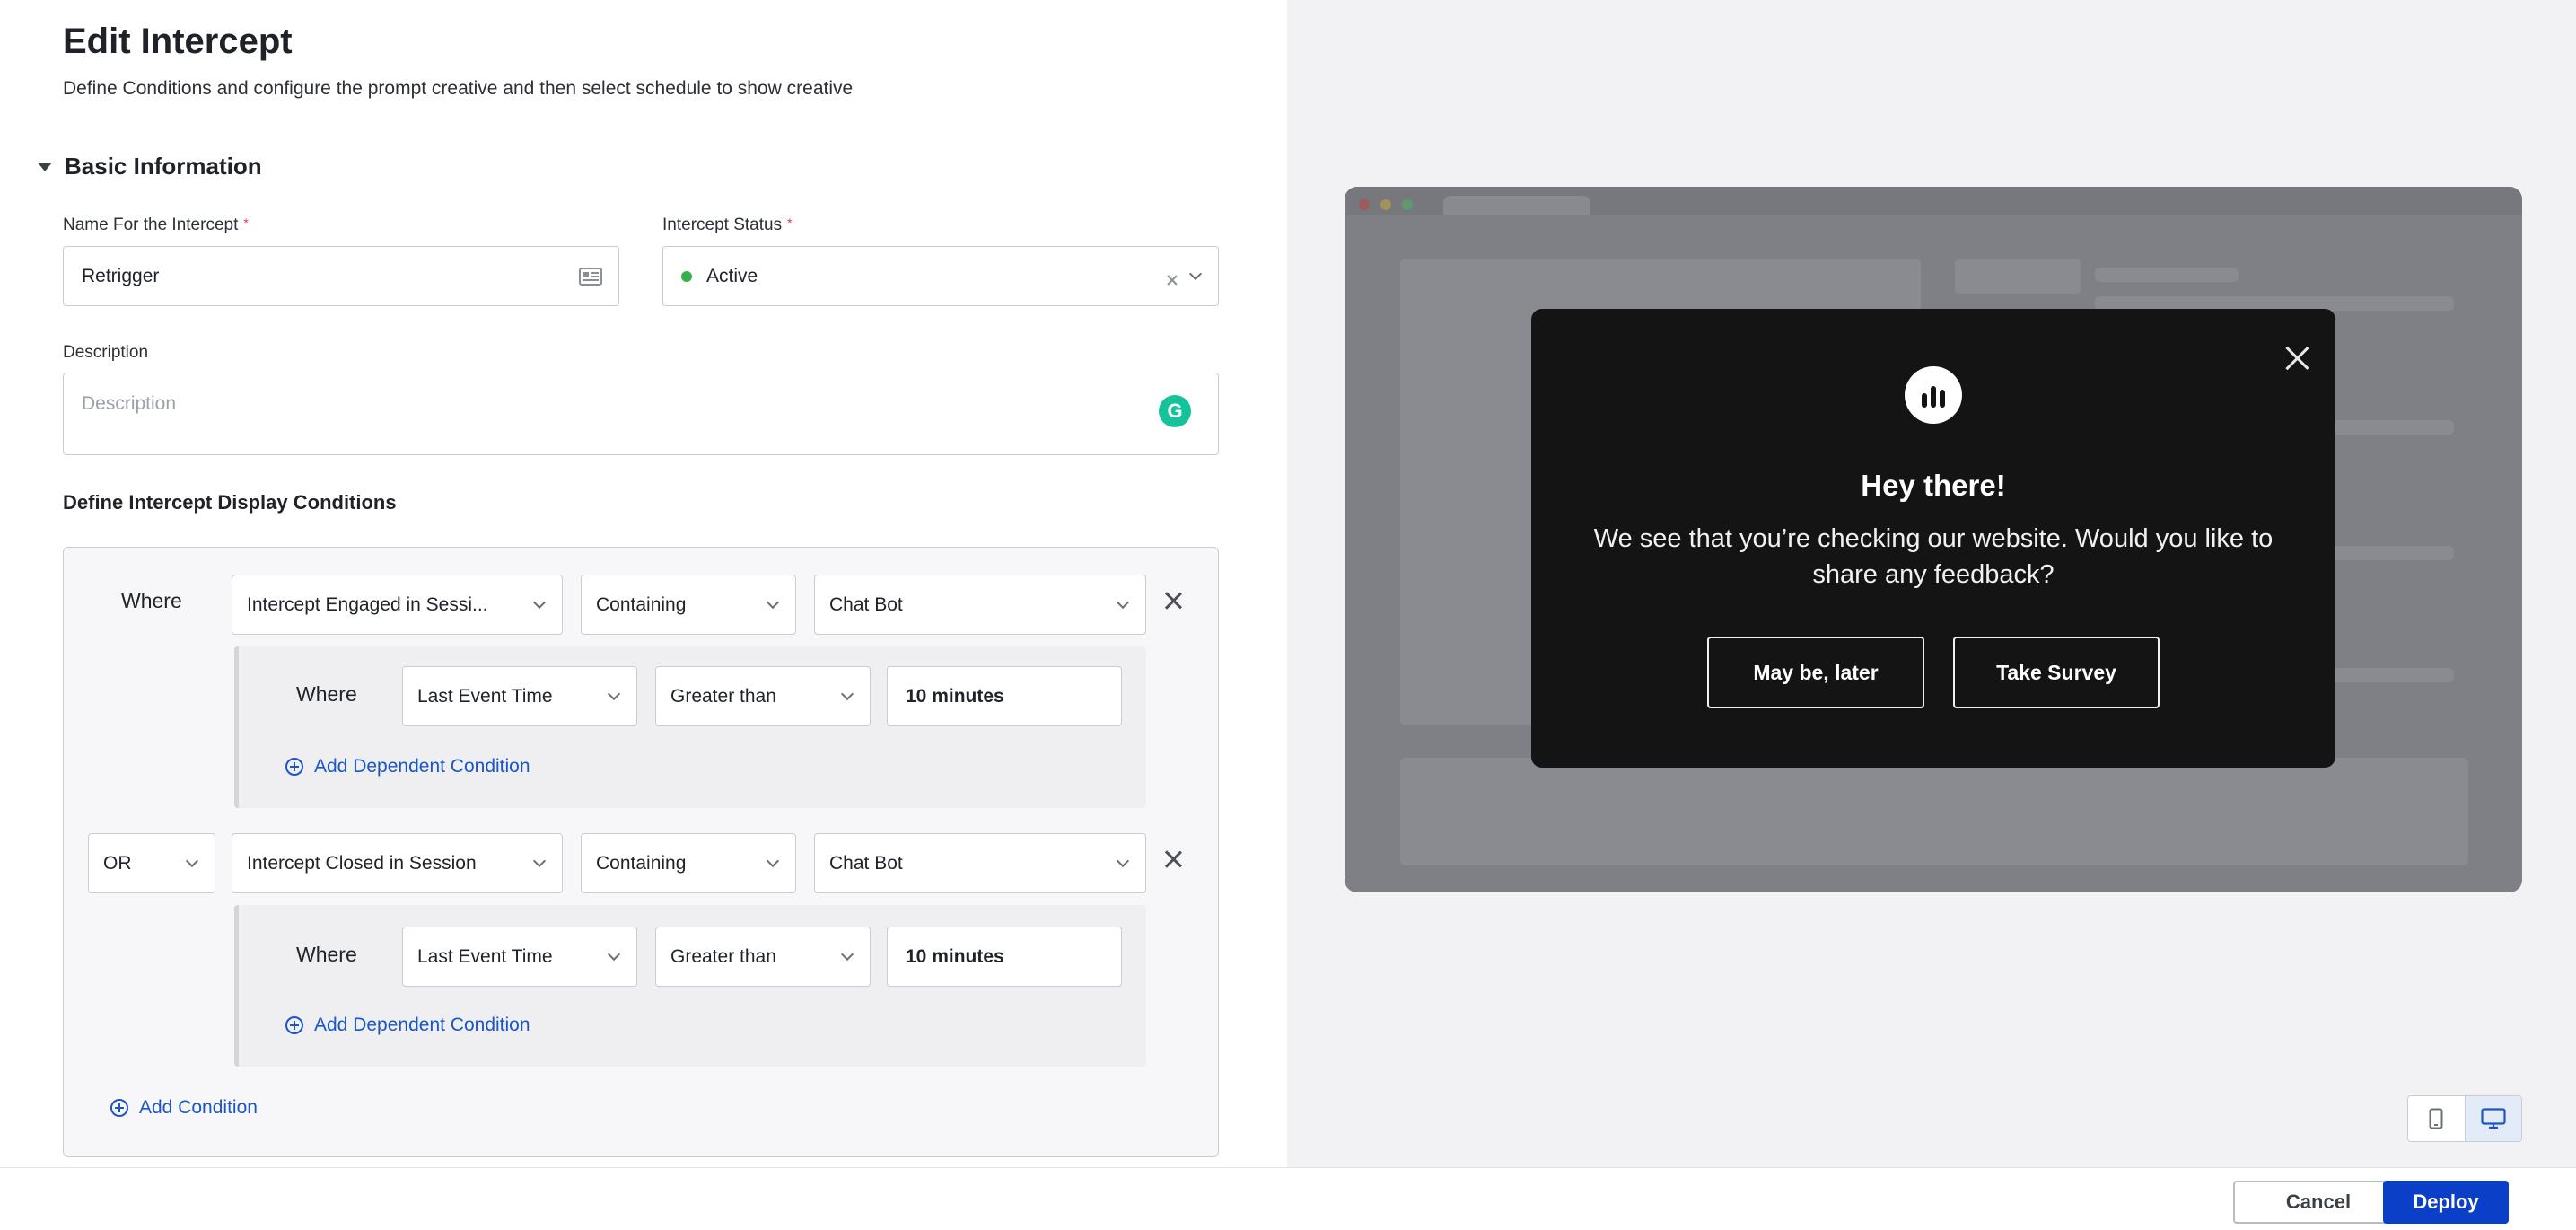 The width and height of the screenshot is (2576, 1230). I want to click on name-input-value: Retrigger, so click(121, 275).